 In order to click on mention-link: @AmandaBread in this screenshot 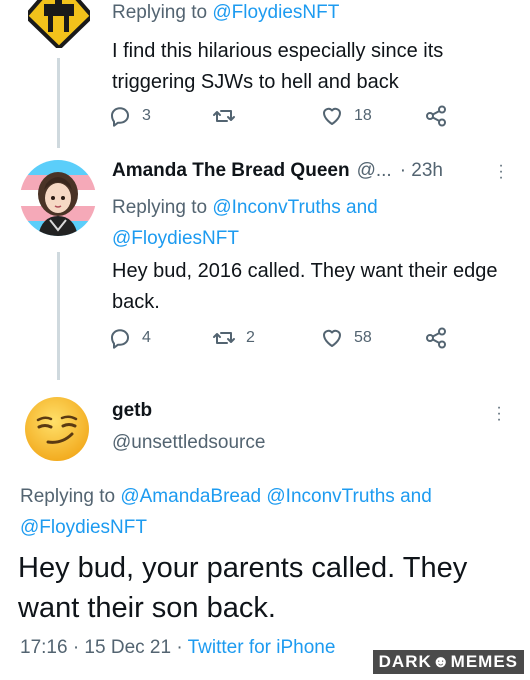, I will do `click(190, 496)`.